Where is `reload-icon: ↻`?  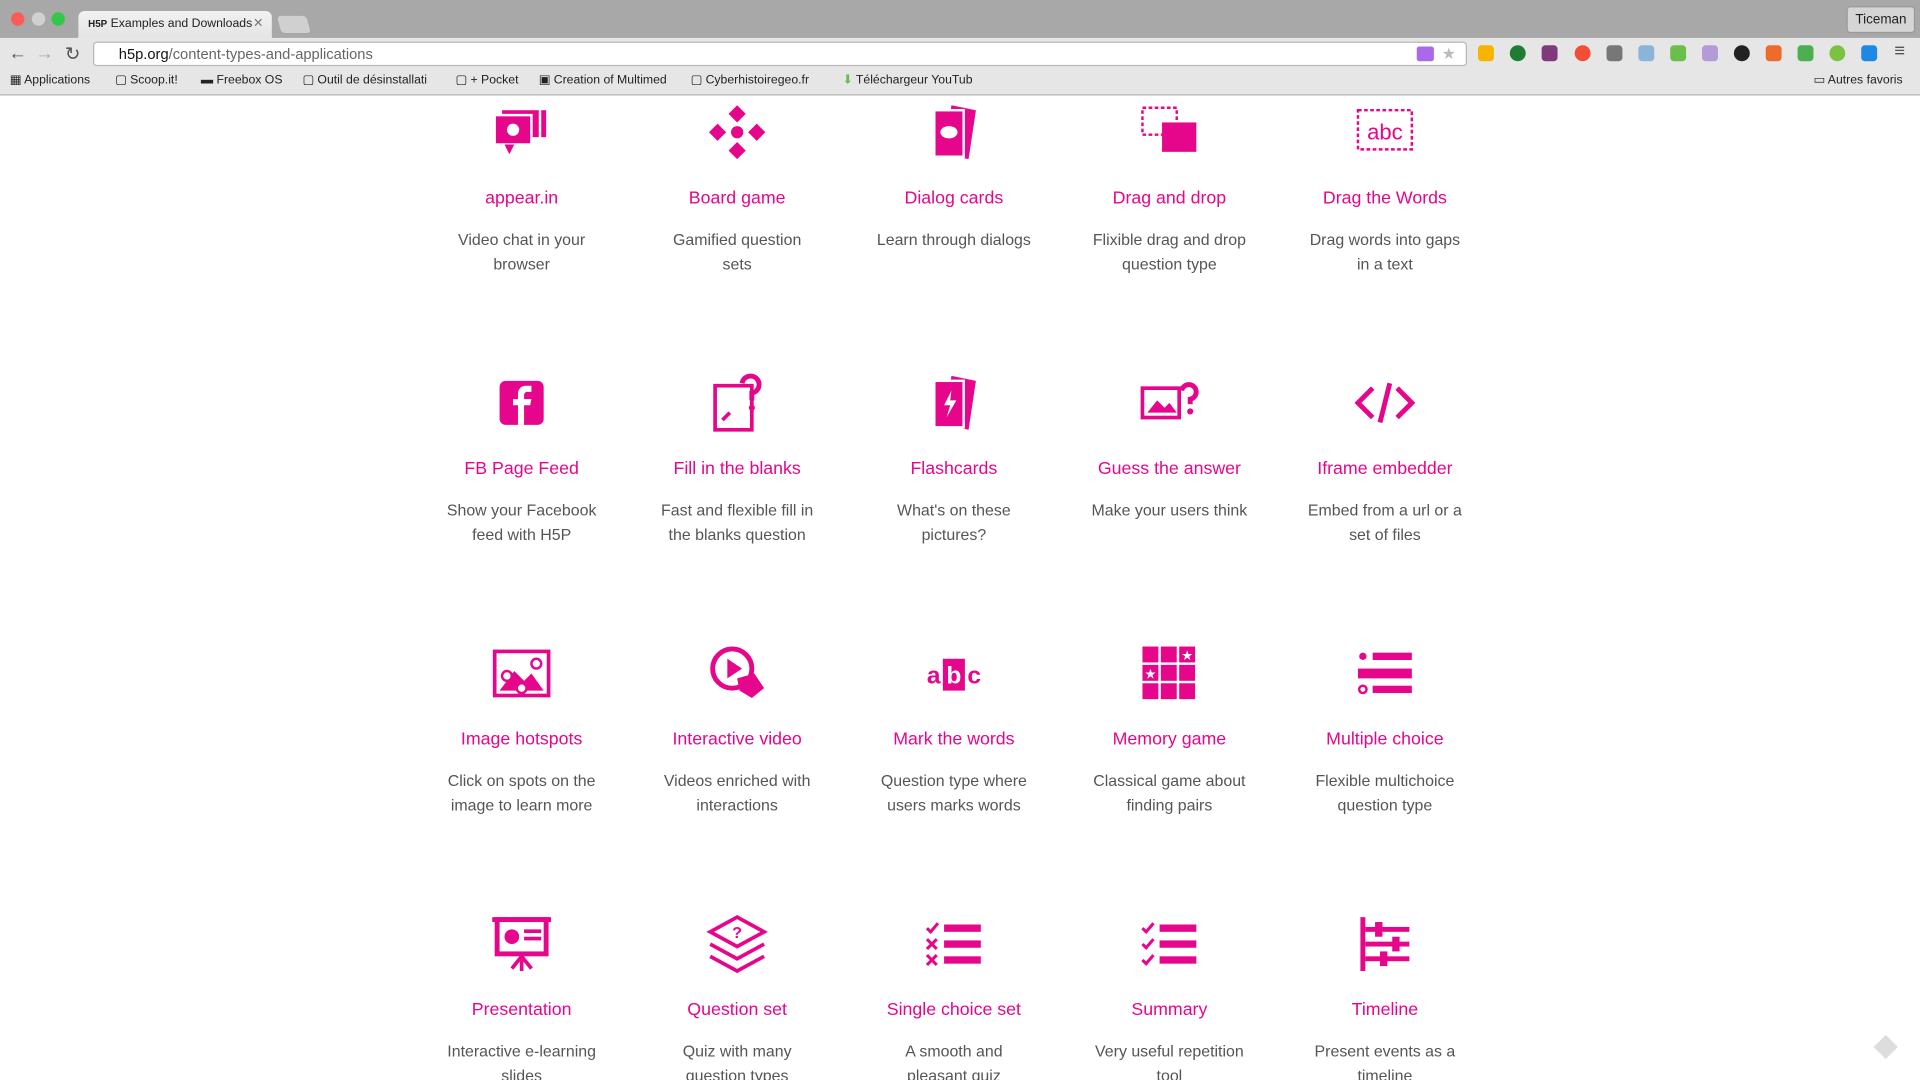 reload-icon: ↻ is located at coordinates (72, 54).